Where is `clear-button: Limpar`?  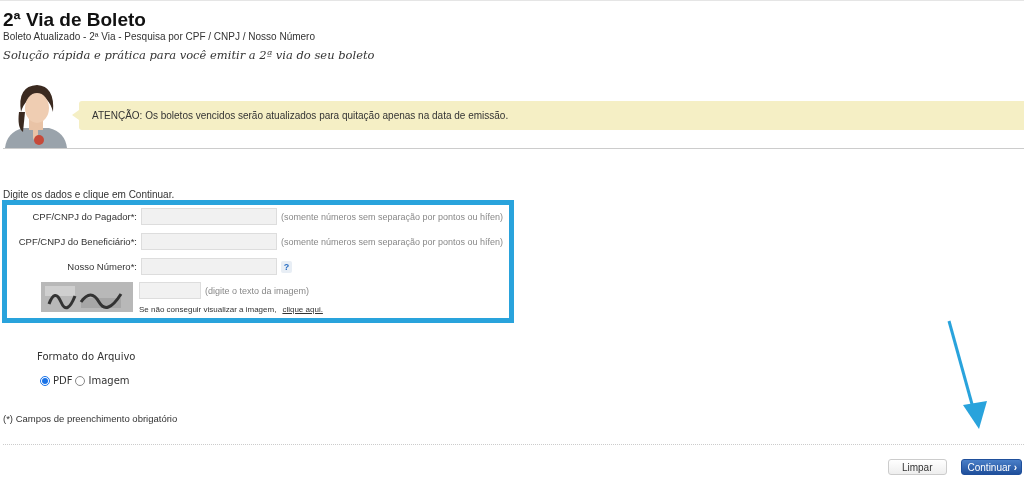
clear-button: Limpar is located at coordinates (917, 467).